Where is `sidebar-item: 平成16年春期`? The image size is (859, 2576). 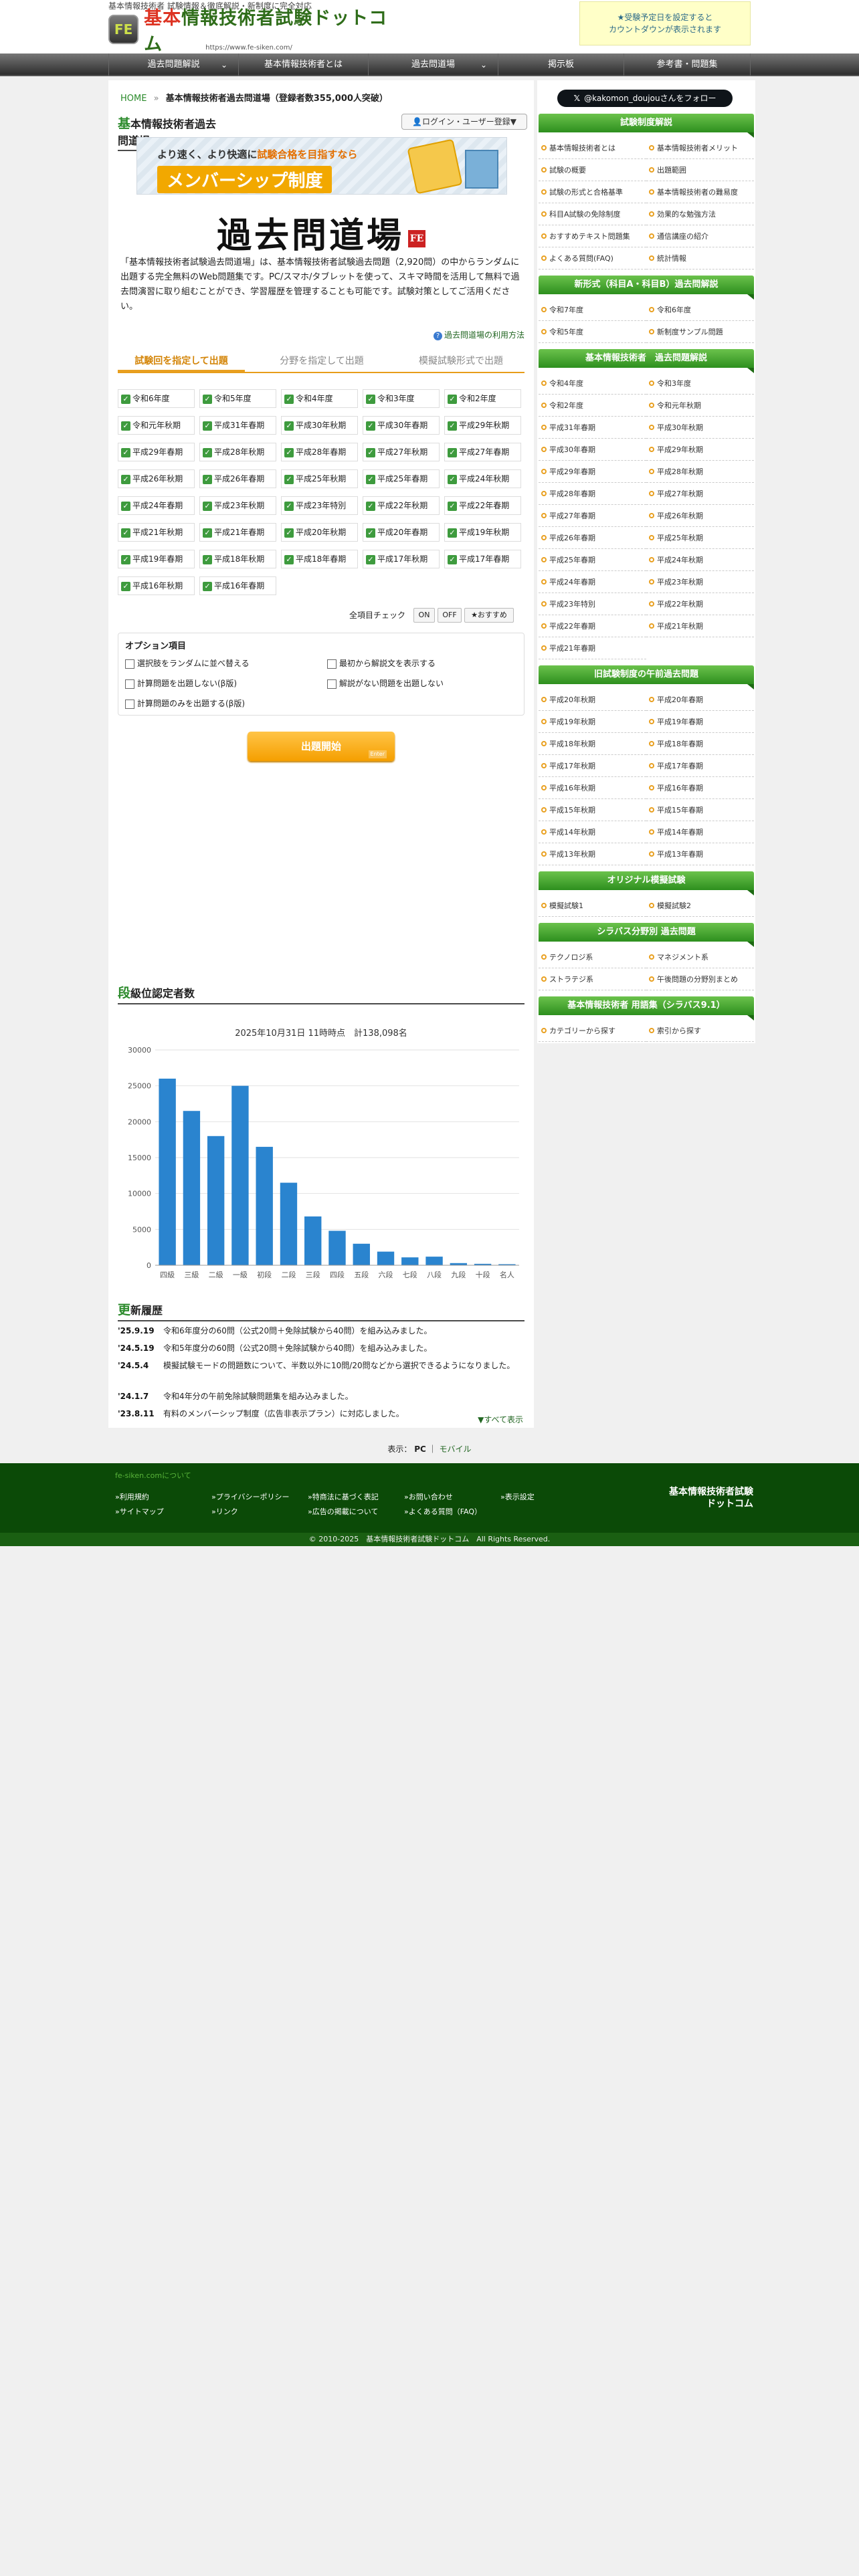
sidebar-item: 平成16年春期 is located at coordinates (700, 789).